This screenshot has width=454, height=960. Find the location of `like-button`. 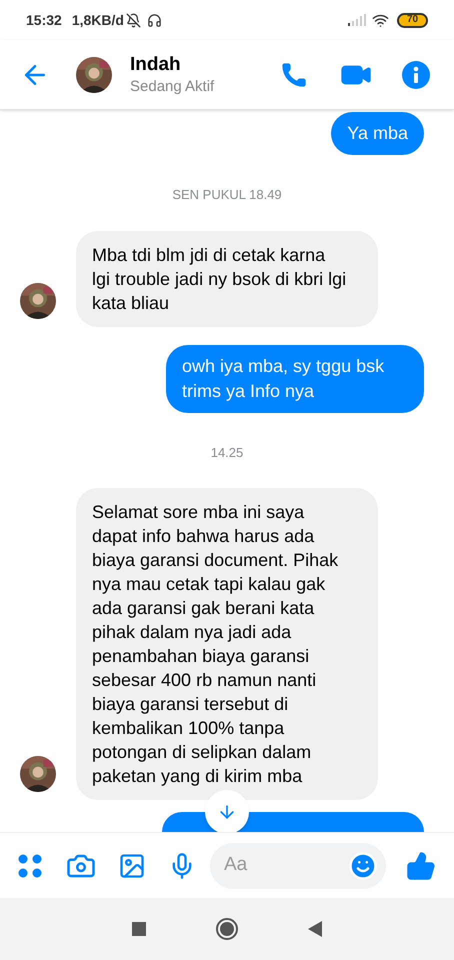

like-button is located at coordinates (421, 865).